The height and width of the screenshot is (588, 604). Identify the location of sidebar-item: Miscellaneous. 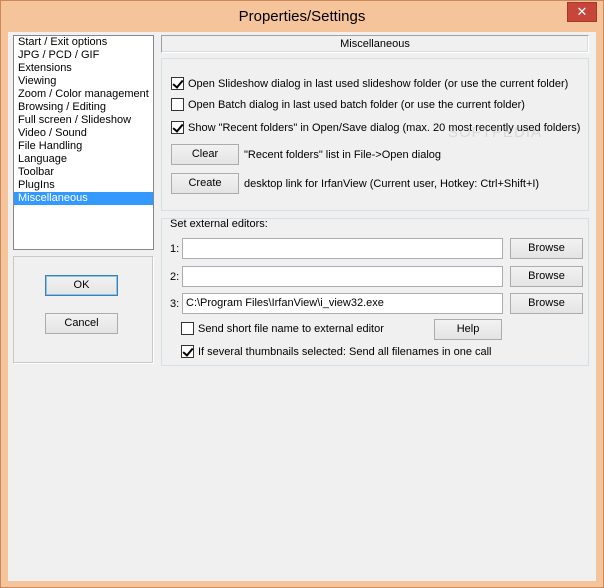
(83, 198).